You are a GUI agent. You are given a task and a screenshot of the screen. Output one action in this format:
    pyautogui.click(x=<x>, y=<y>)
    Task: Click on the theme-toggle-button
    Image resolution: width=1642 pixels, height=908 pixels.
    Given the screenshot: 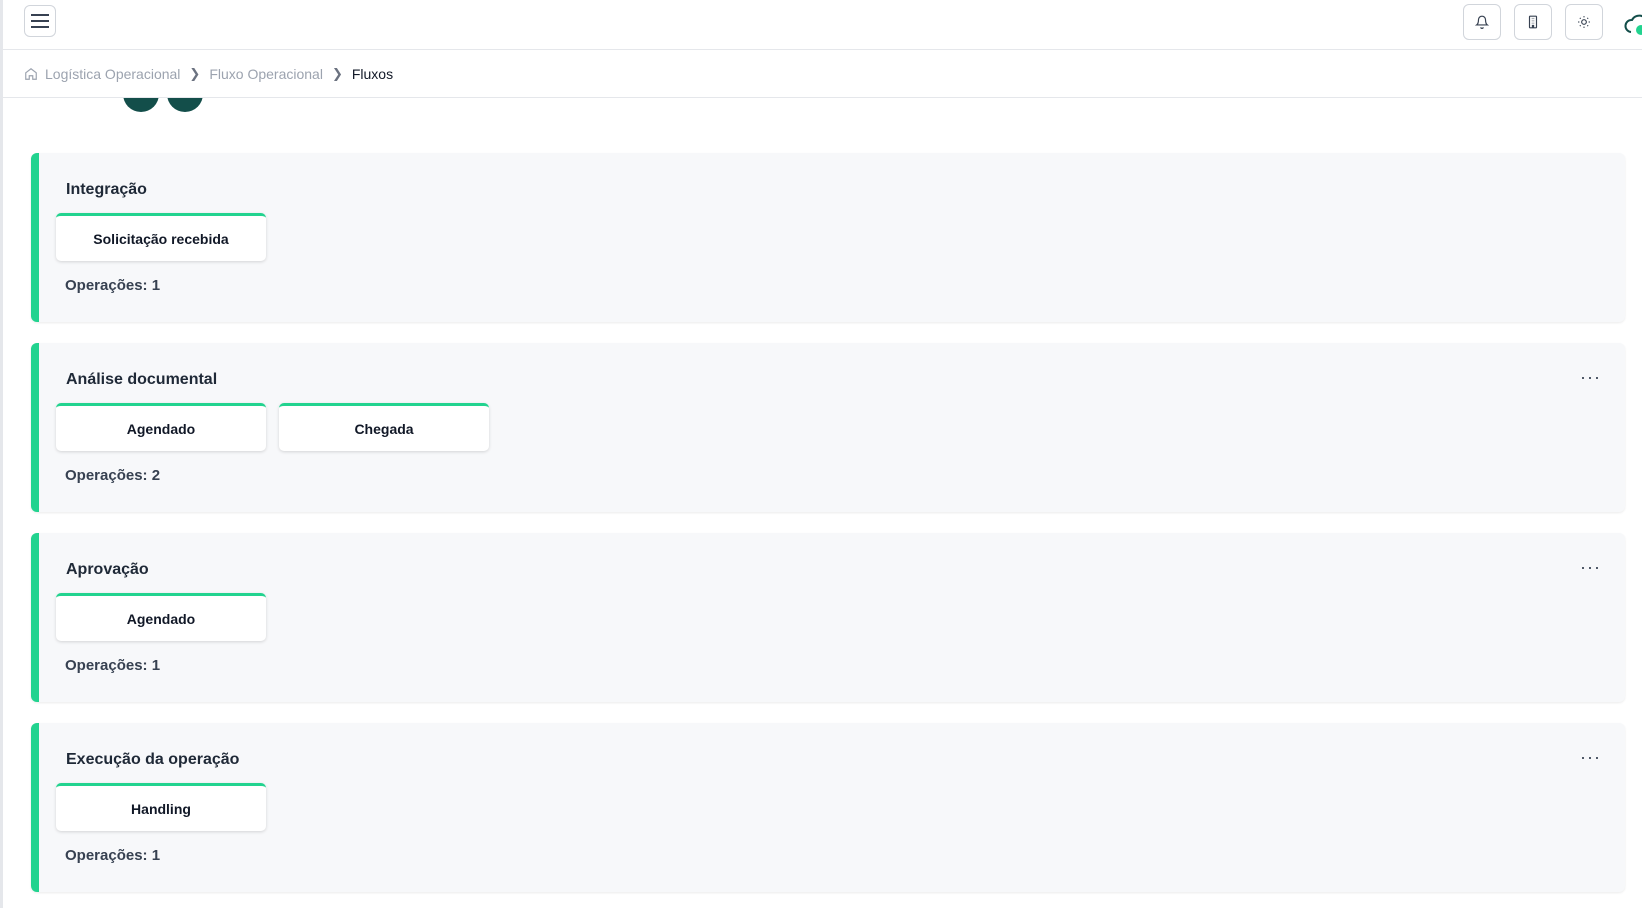 What is the action you would take?
    pyautogui.click(x=1584, y=22)
    